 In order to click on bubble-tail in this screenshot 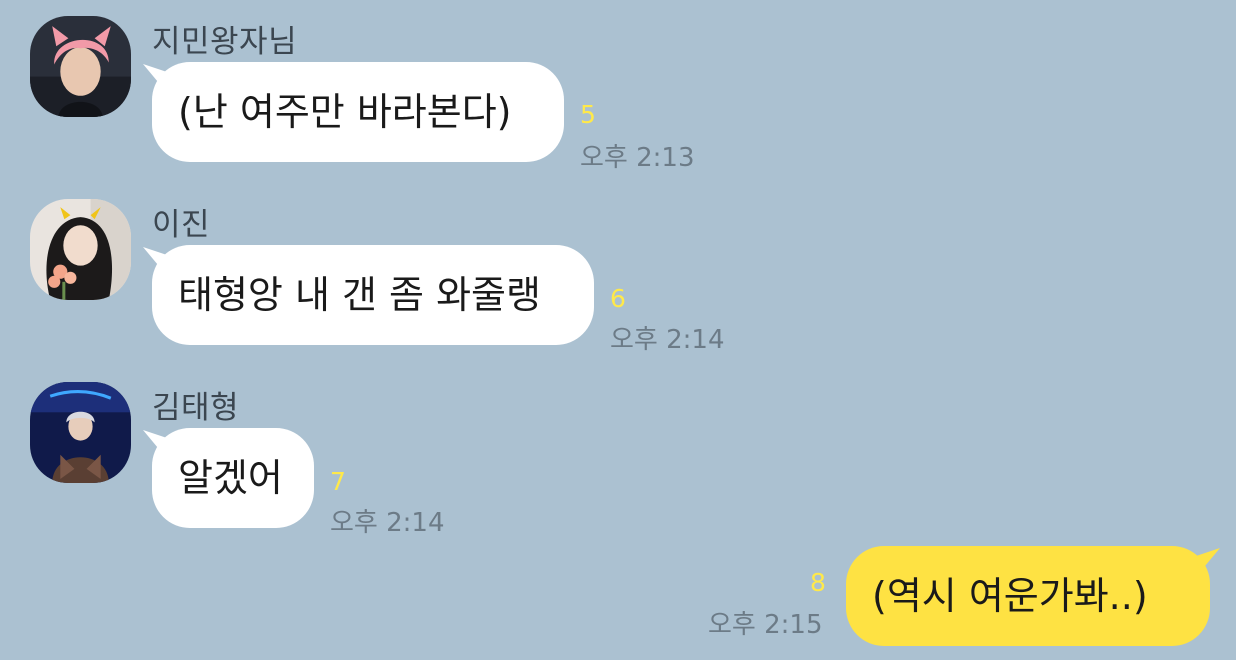, I will do `click(1208, 560)`.